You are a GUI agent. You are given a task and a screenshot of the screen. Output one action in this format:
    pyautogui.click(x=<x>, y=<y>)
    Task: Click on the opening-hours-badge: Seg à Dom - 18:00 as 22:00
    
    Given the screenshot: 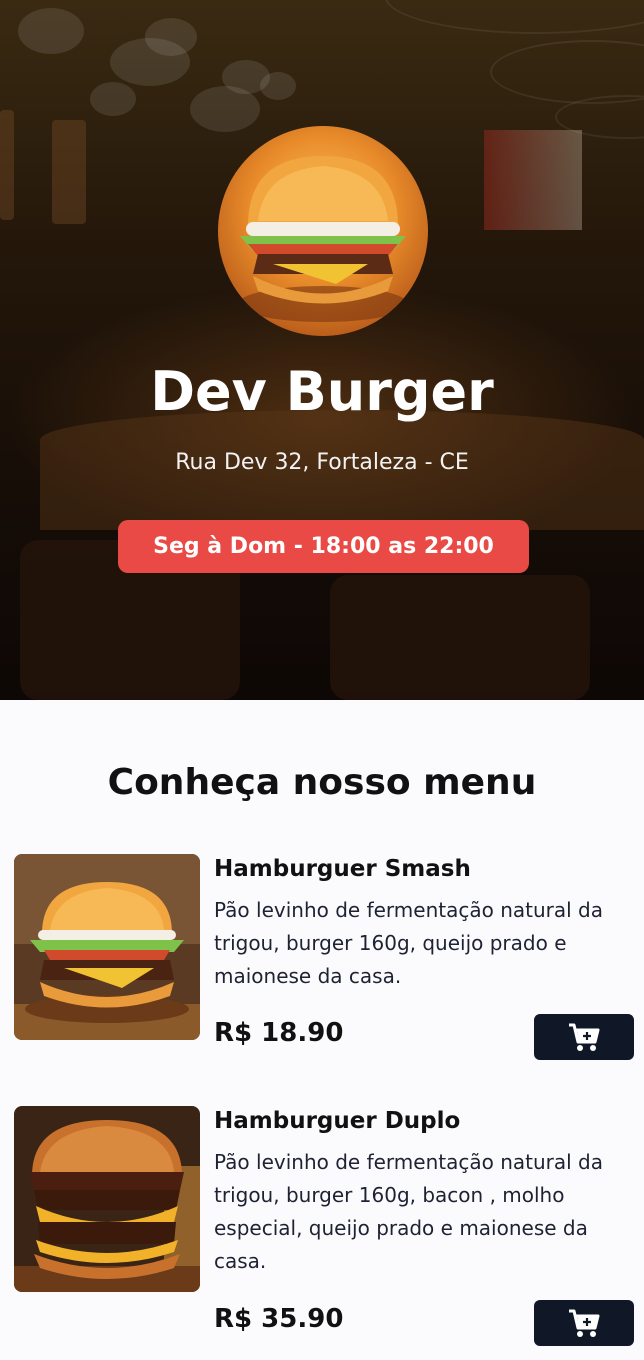 What is the action you would take?
    pyautogui.click(x=323, y=546)
    